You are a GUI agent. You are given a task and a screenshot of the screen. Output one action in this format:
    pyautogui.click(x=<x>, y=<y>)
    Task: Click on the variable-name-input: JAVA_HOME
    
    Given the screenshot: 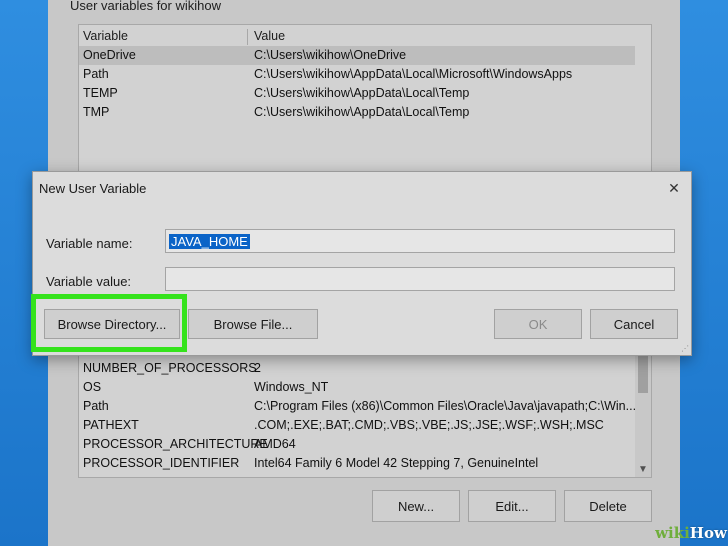 What is the action you would take?
    pyautogui.click(x=420, y=241)
    